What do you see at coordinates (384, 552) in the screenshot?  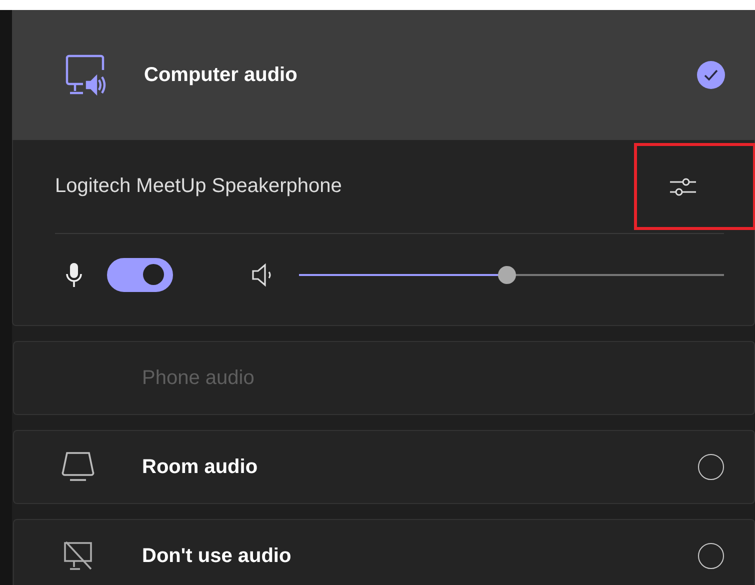 I see `audio-option: Don't use audio` at bounding box center [384, 552].